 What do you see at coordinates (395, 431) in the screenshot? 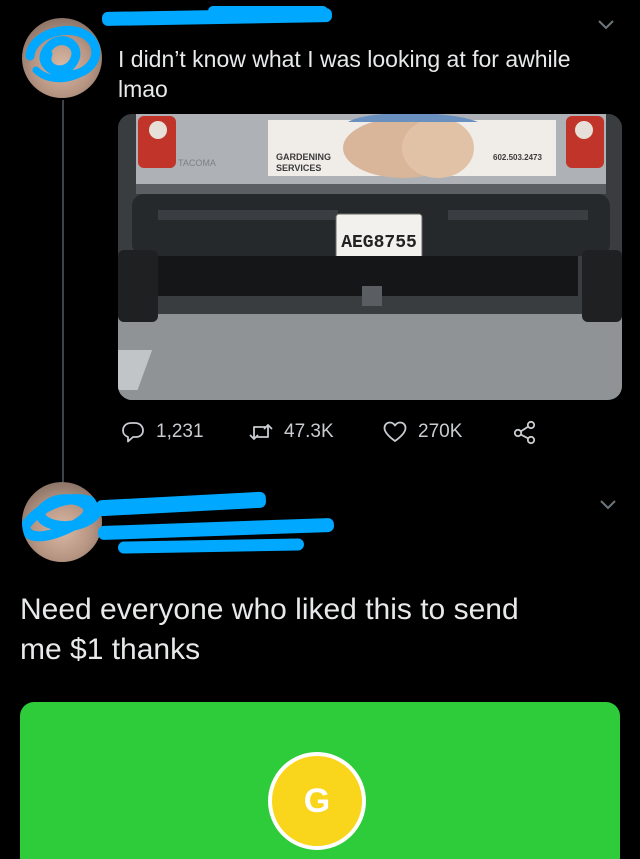
I see `heart-icon` at bounding box center [395, 431].